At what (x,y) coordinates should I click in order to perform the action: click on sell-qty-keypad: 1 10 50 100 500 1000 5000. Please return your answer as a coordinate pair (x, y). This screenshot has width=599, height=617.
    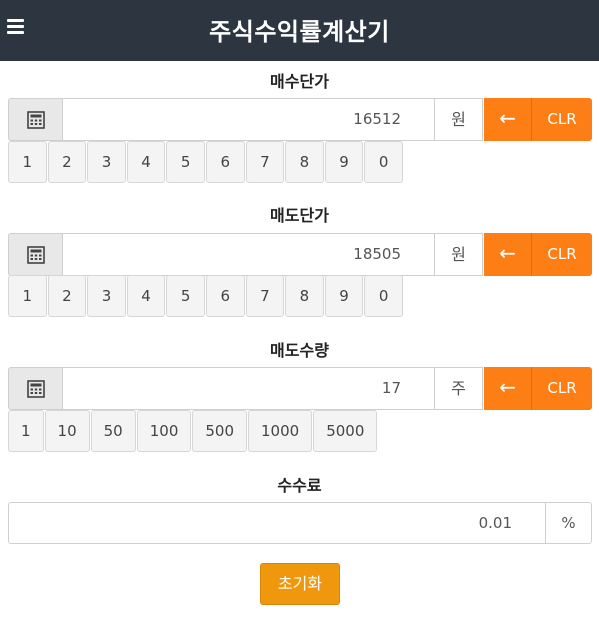
    Looking at the image, I should click on (193, 431).